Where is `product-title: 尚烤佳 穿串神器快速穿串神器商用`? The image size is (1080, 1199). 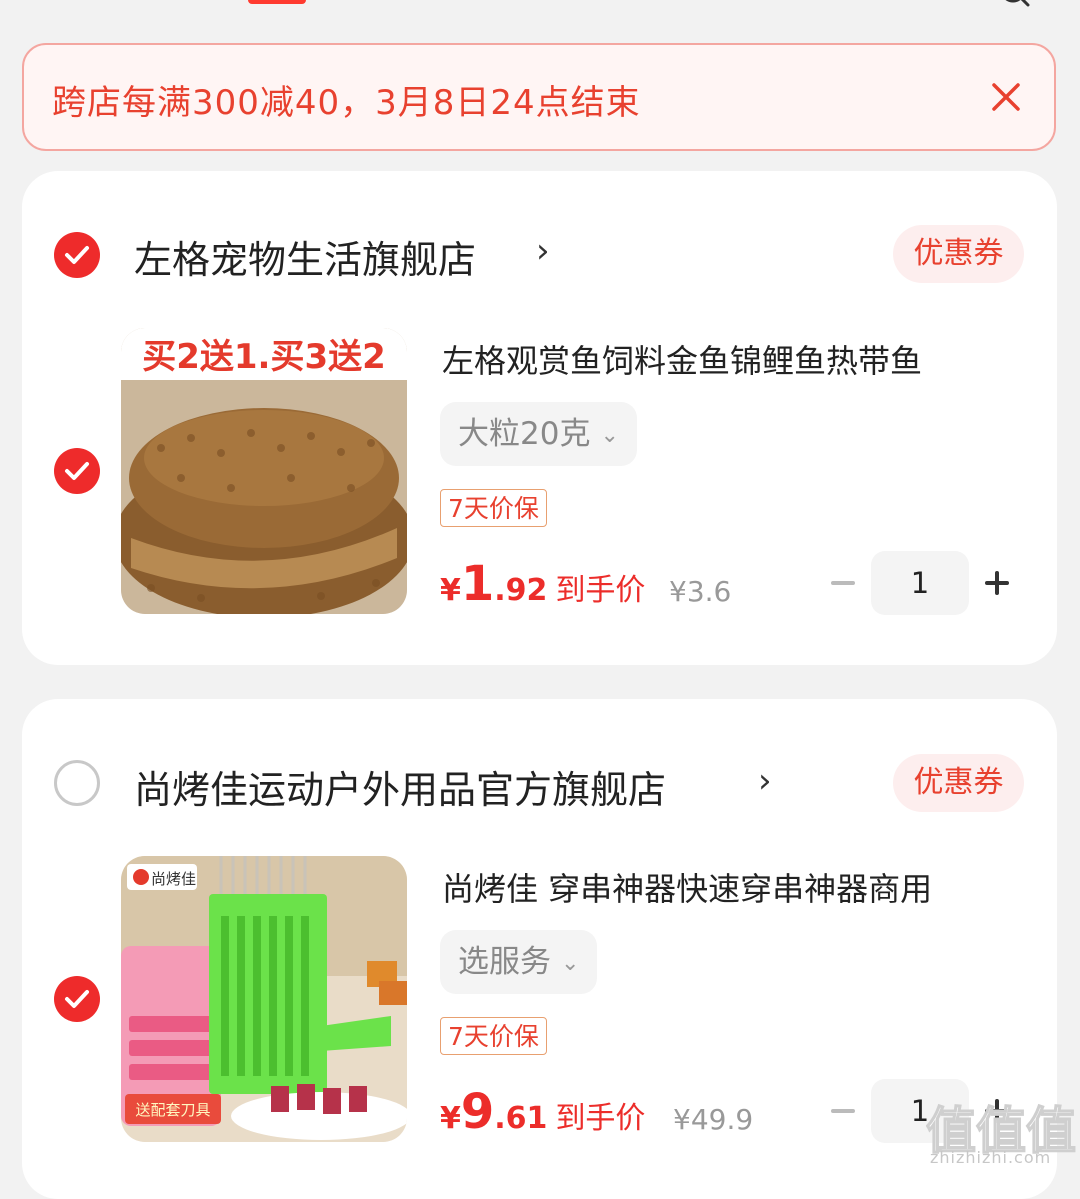
product-title: 尚烤佳 穿串神器快速穿串神器商用 is located at coordinates (687, 887).